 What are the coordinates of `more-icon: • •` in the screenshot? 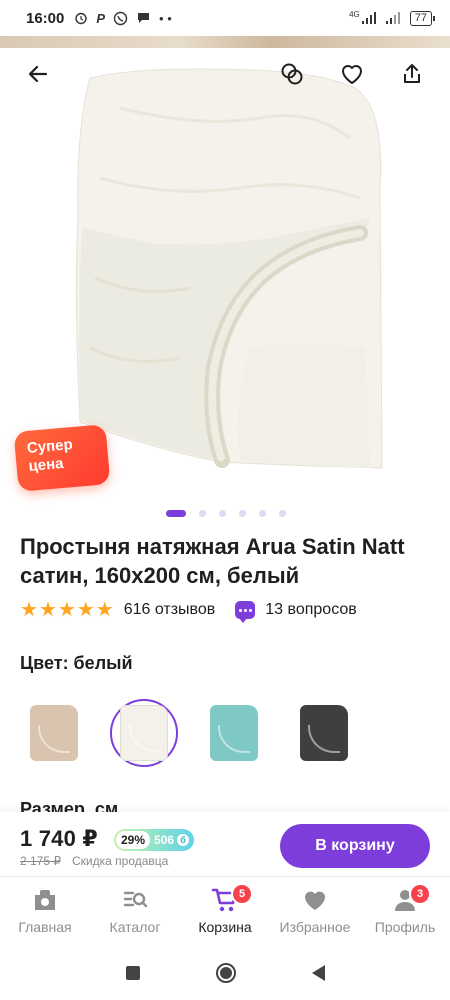 It's located at (165, 18).